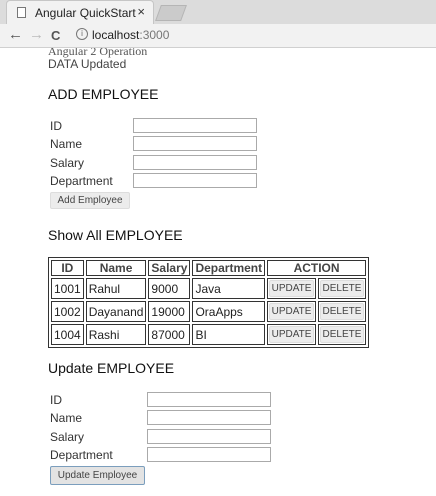 This screenshot has width=436, height=496. I want to click on forward-arrow-icon: →, so click(36, 34).